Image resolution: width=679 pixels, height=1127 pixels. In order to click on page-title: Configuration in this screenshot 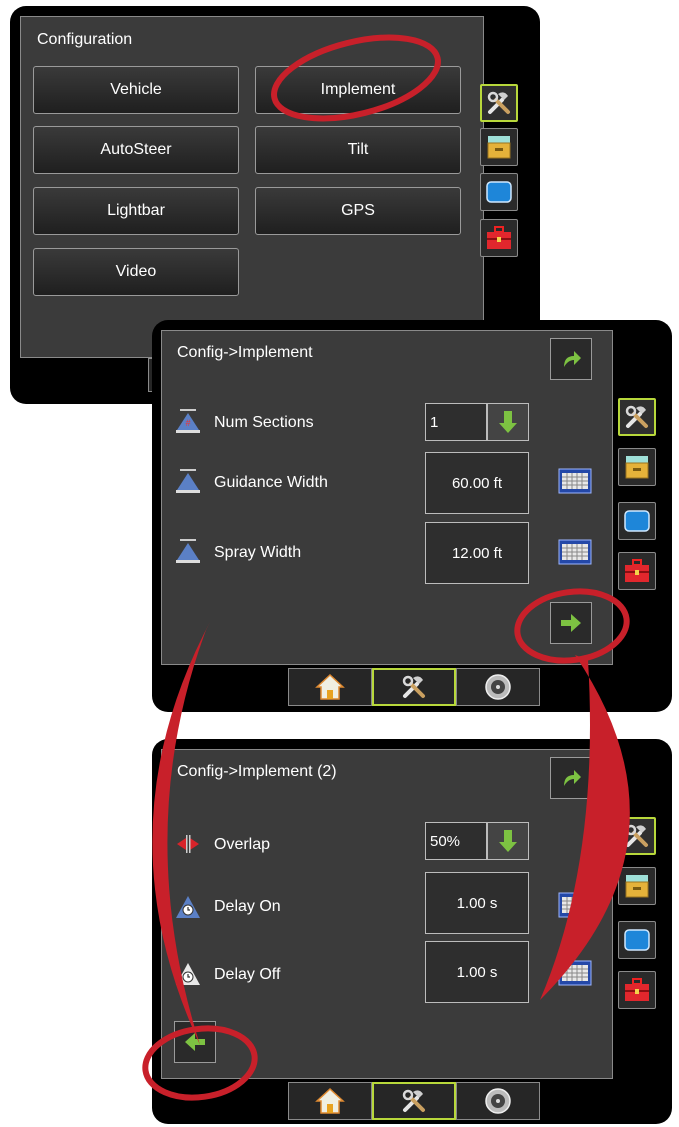, I will do `click(85, 39)`.